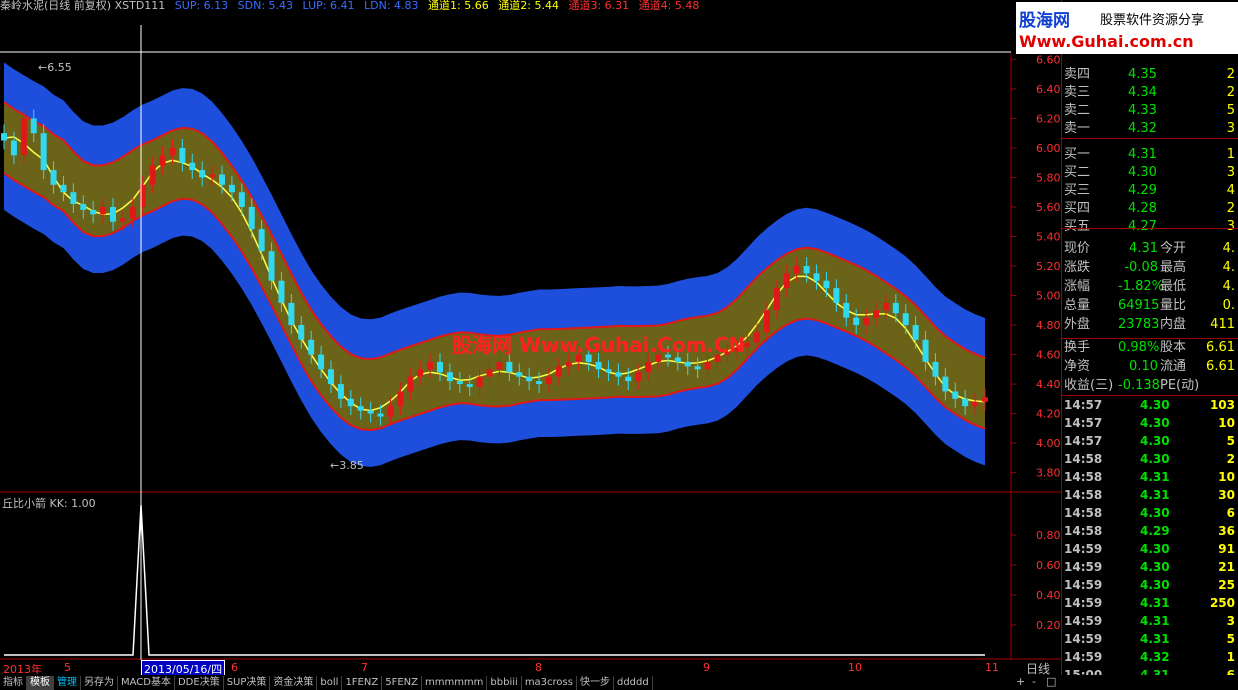 This screenshot has height=690, width=1238. I want to click on price-tick-label: 6.60, so click(1048, 59).